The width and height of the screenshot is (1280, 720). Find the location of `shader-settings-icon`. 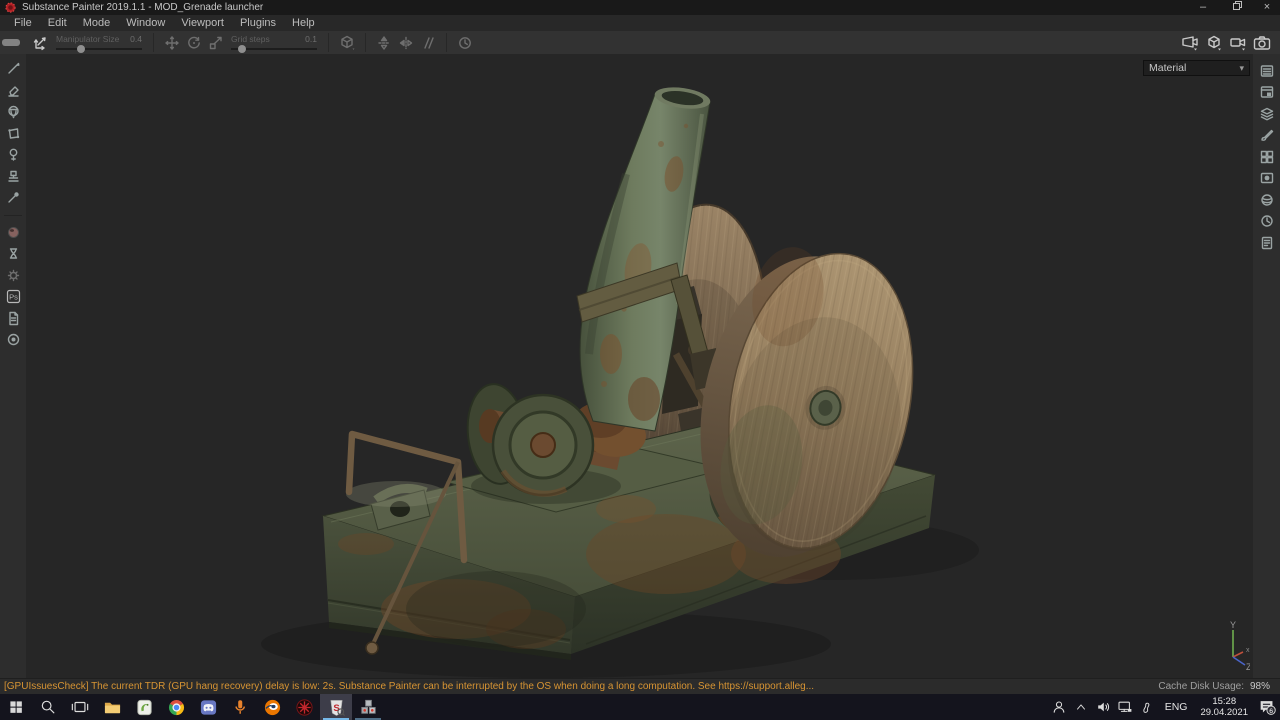

shader-settings-icon is located at coordinates (1266, 199).